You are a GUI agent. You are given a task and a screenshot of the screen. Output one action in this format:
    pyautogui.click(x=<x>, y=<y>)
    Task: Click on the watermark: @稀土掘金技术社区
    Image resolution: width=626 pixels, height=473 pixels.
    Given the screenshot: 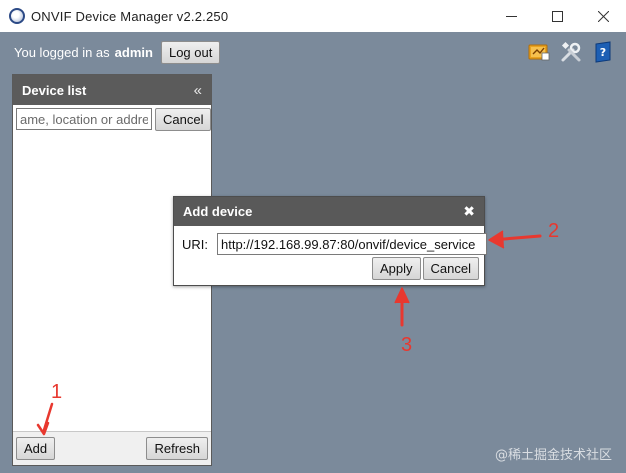 What is the action you would take?
    pyautogui.click(x=553, y=455)
    